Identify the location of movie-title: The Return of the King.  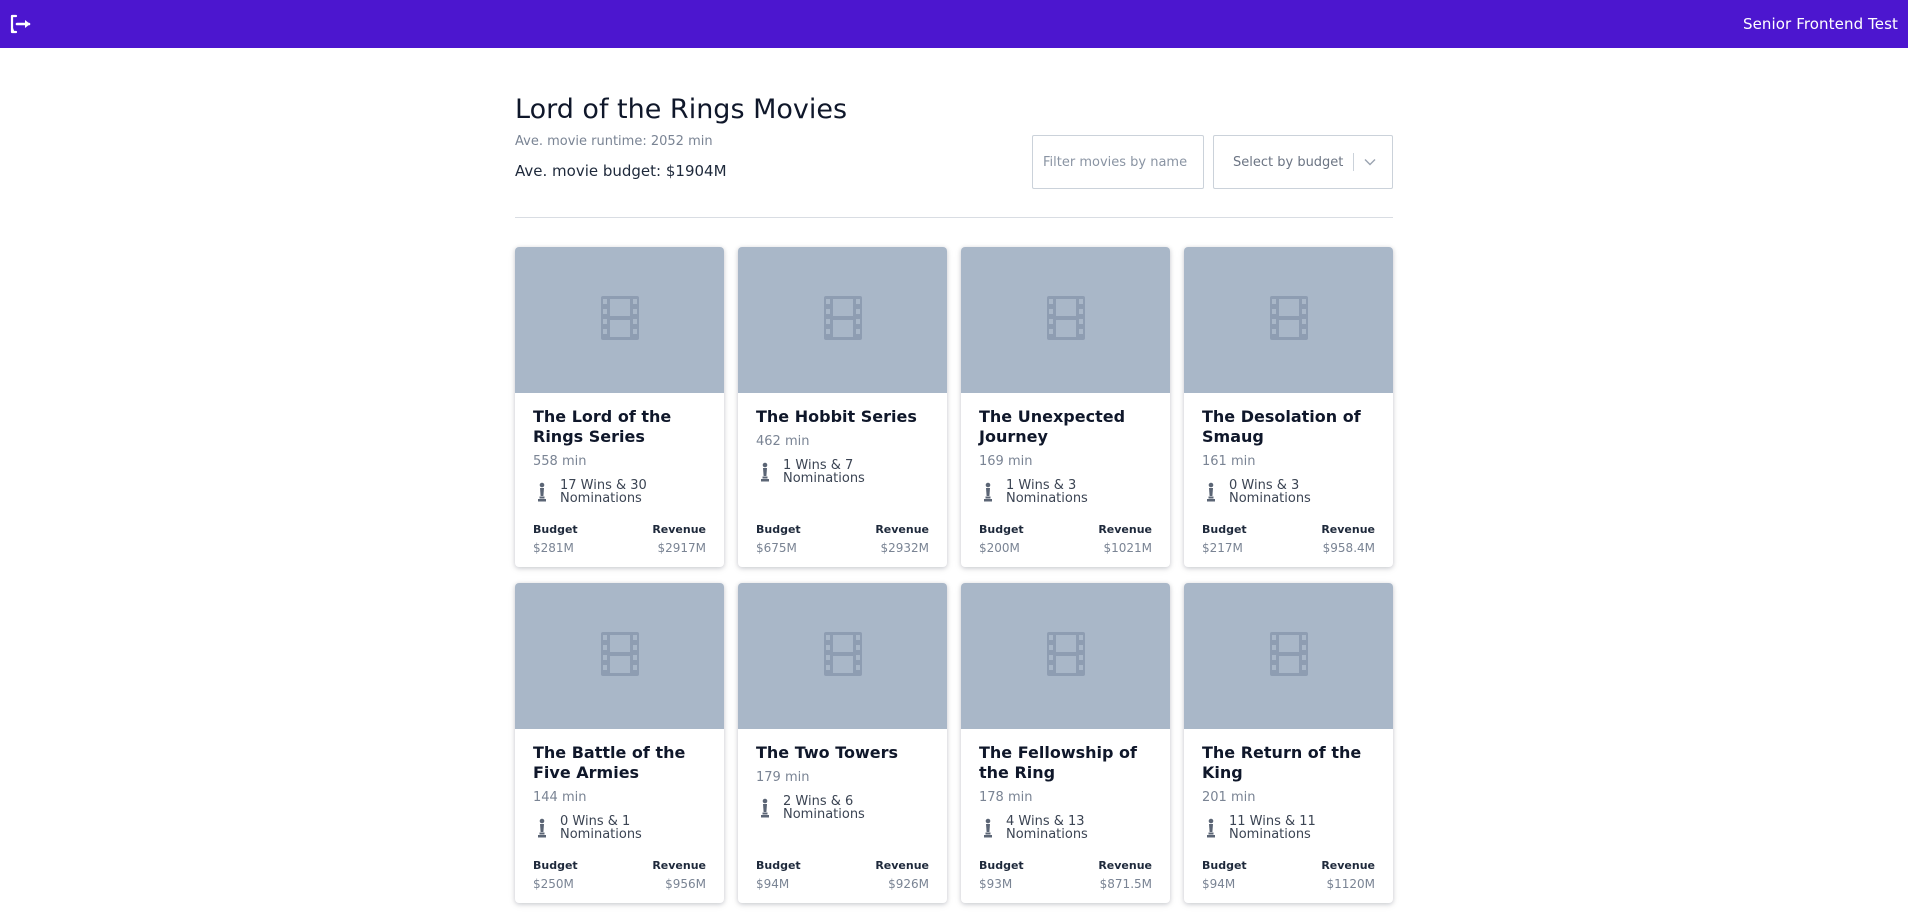
(1282, 762).